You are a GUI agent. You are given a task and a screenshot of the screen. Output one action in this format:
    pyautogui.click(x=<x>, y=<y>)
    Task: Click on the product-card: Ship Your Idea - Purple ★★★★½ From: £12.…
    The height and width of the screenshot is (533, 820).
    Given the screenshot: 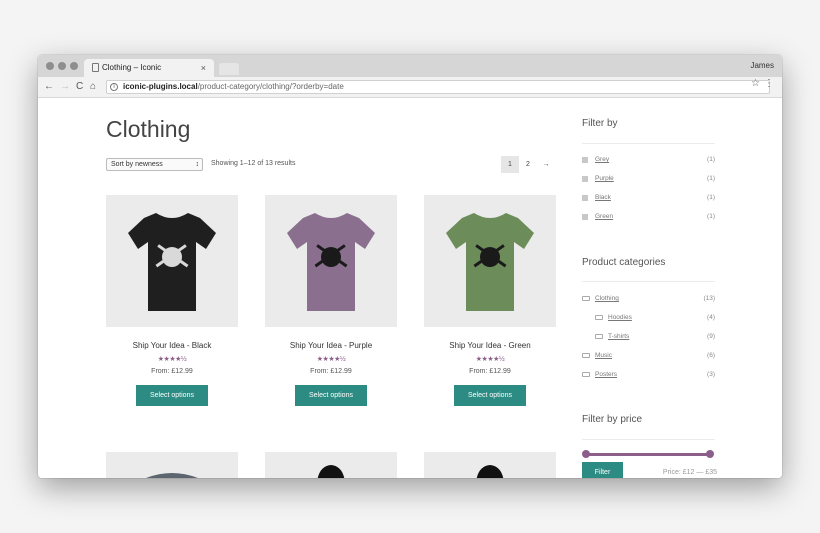 What is the action you would take?
    pyautogui.click(x=331, y=300)
    